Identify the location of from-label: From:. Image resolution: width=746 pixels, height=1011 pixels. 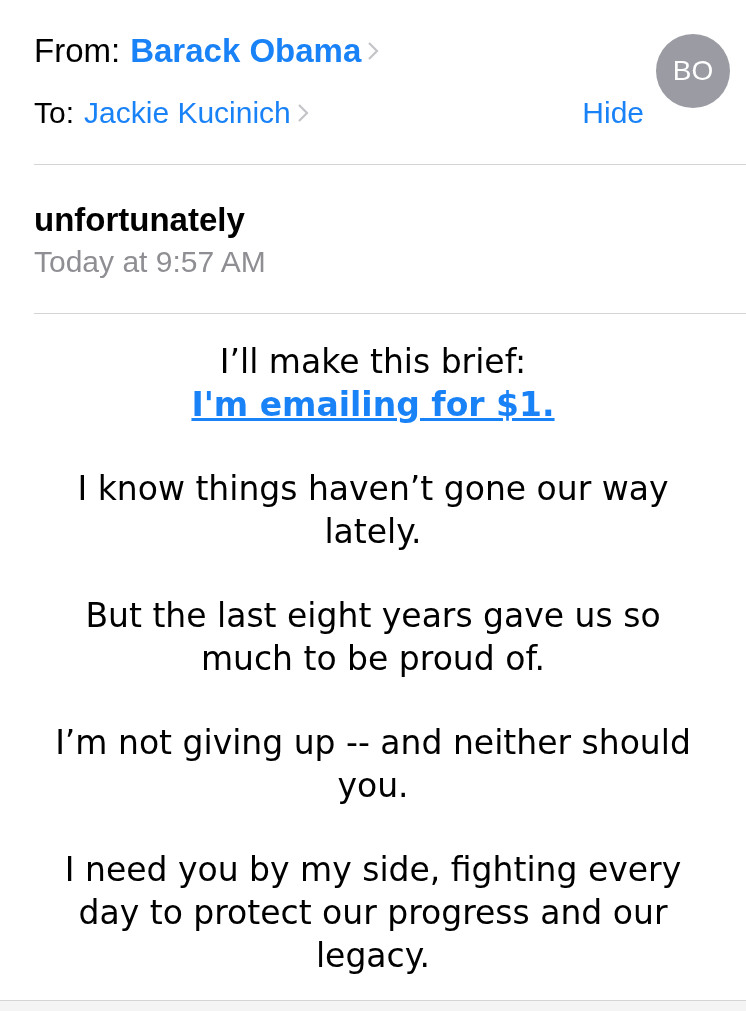
(77, 51).